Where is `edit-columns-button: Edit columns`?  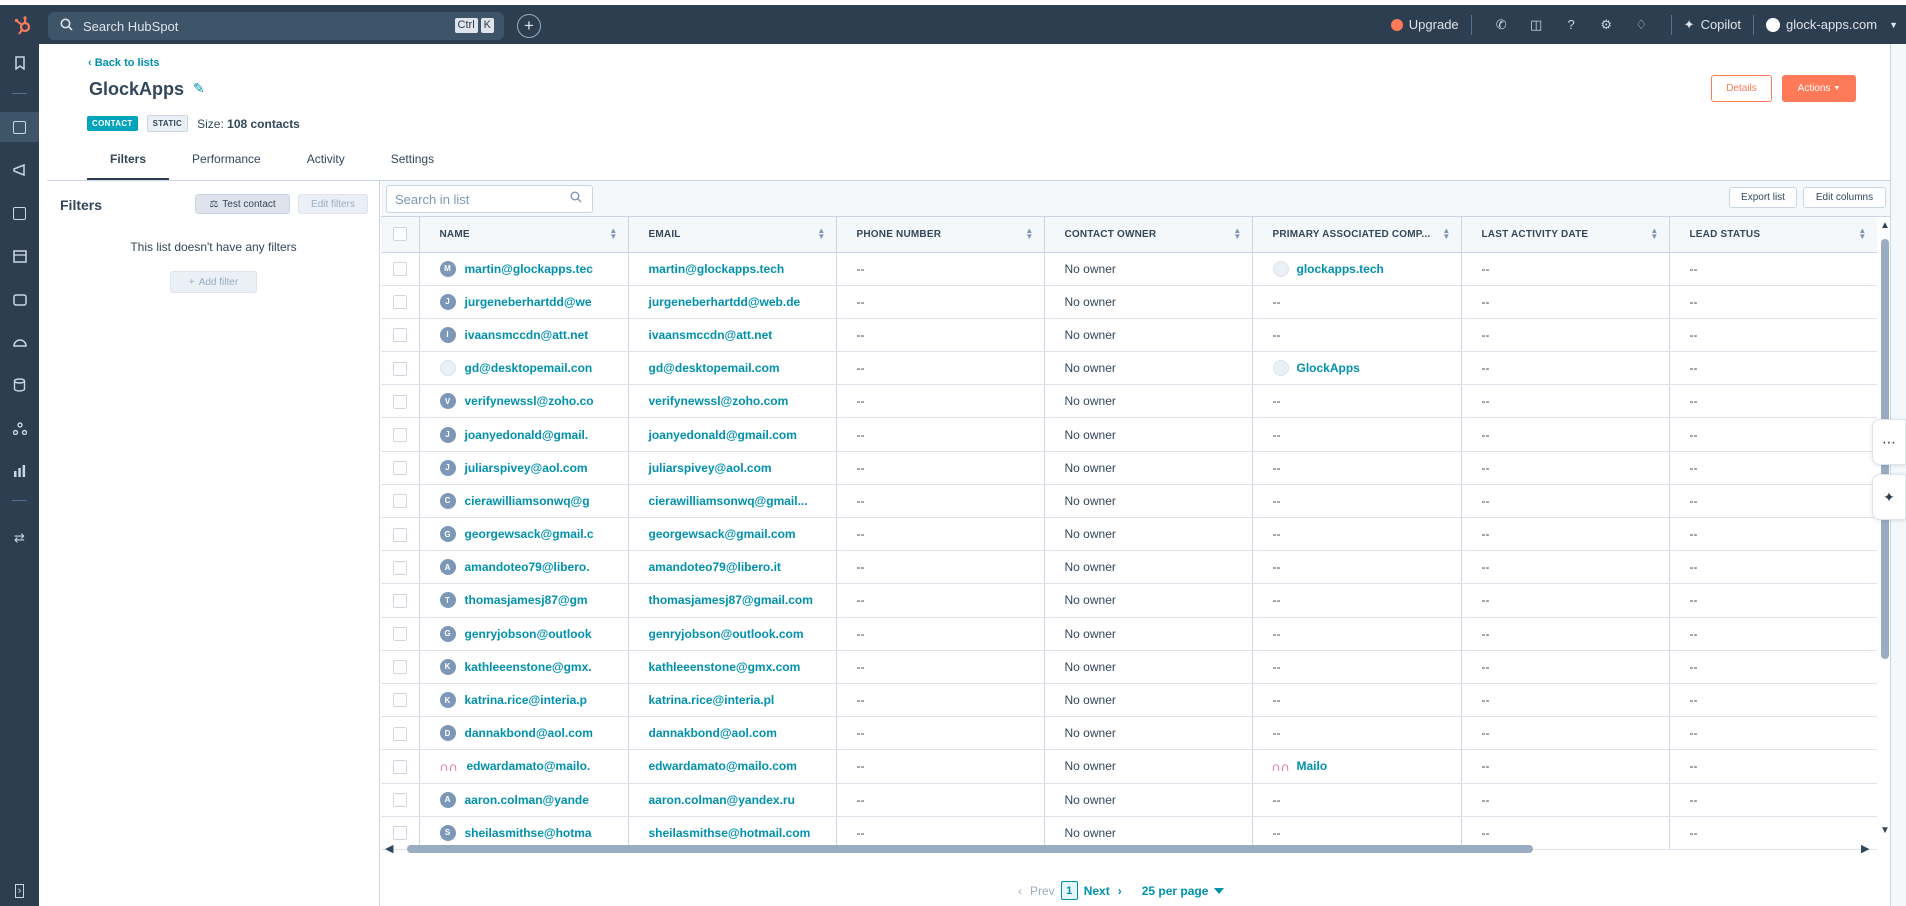
edit-columns-button: Edit columns is located at coordinates (1844, 197).